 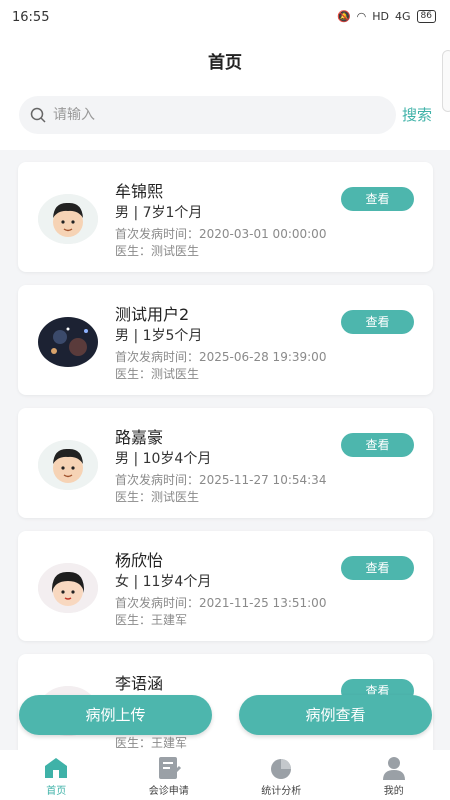 I want to click on battery-icon: 86, so click(x=426, y=16).